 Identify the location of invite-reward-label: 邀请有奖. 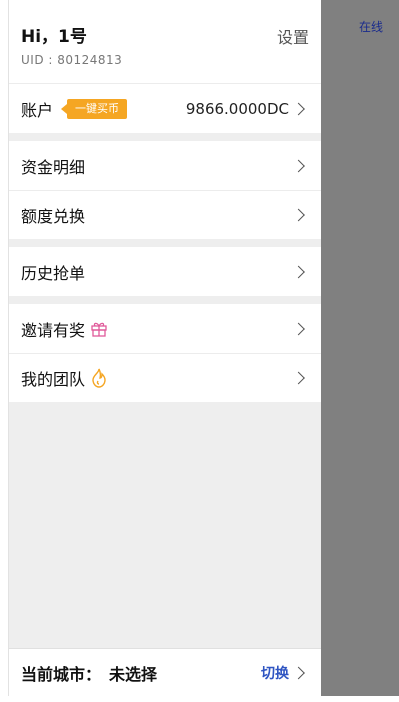
(53, 330).